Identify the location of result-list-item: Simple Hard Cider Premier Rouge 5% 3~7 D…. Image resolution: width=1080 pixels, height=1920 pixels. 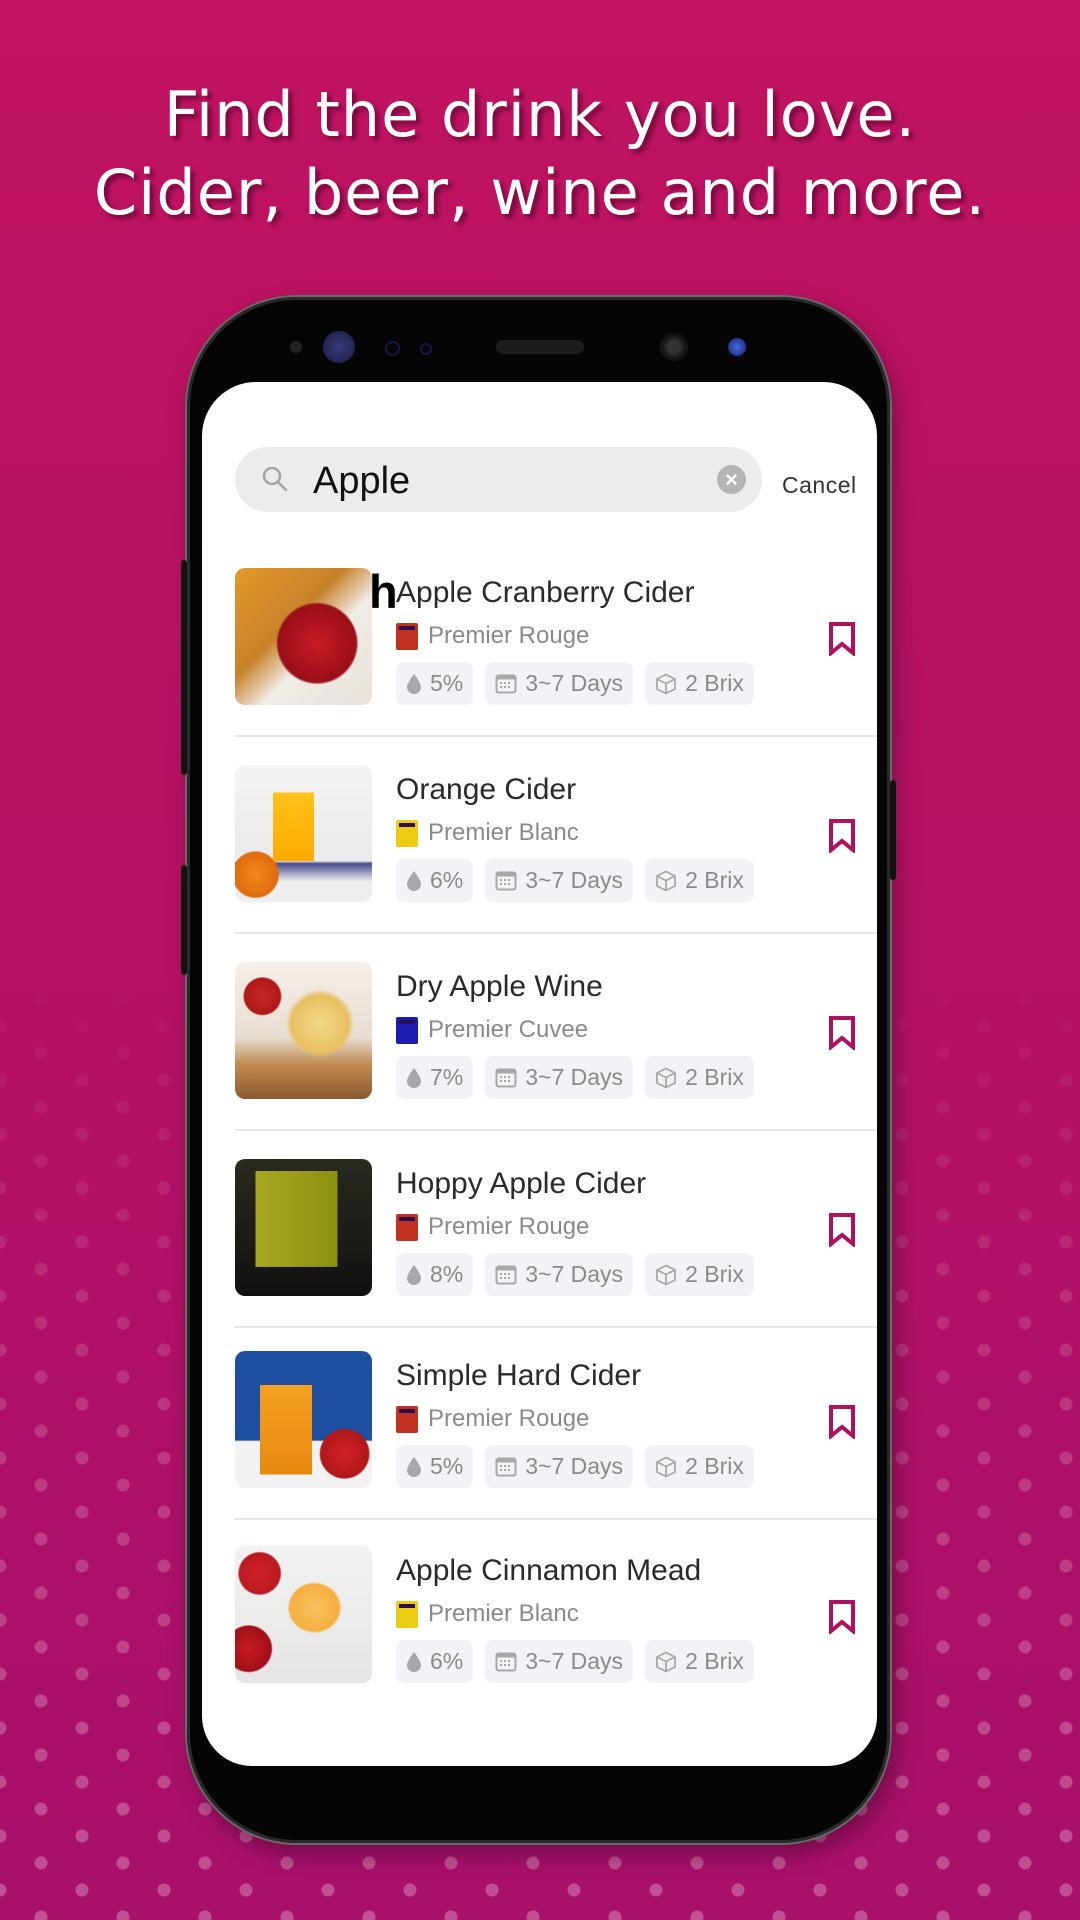
(556, 1449).